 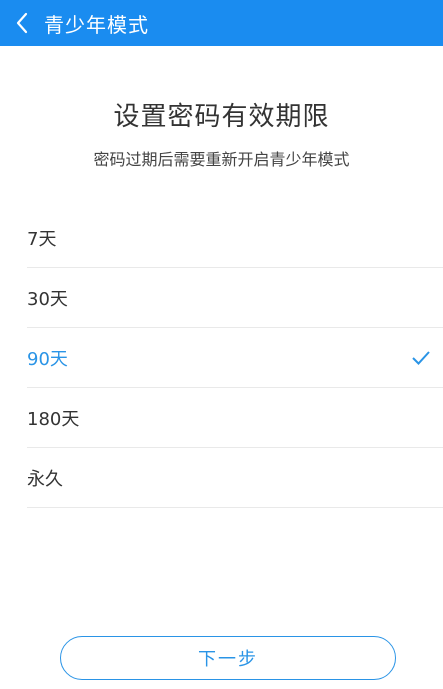 What do you see at coordinates (235, 418) in the screenshot?
I see `option-180-days: 180天` at bounding box center [235, 418].